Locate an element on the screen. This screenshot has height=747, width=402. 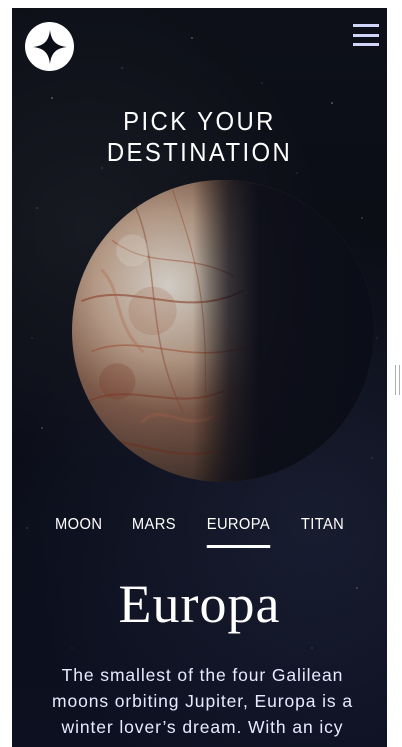
hamburger-menu-icon is located at coordinates (366, 35).